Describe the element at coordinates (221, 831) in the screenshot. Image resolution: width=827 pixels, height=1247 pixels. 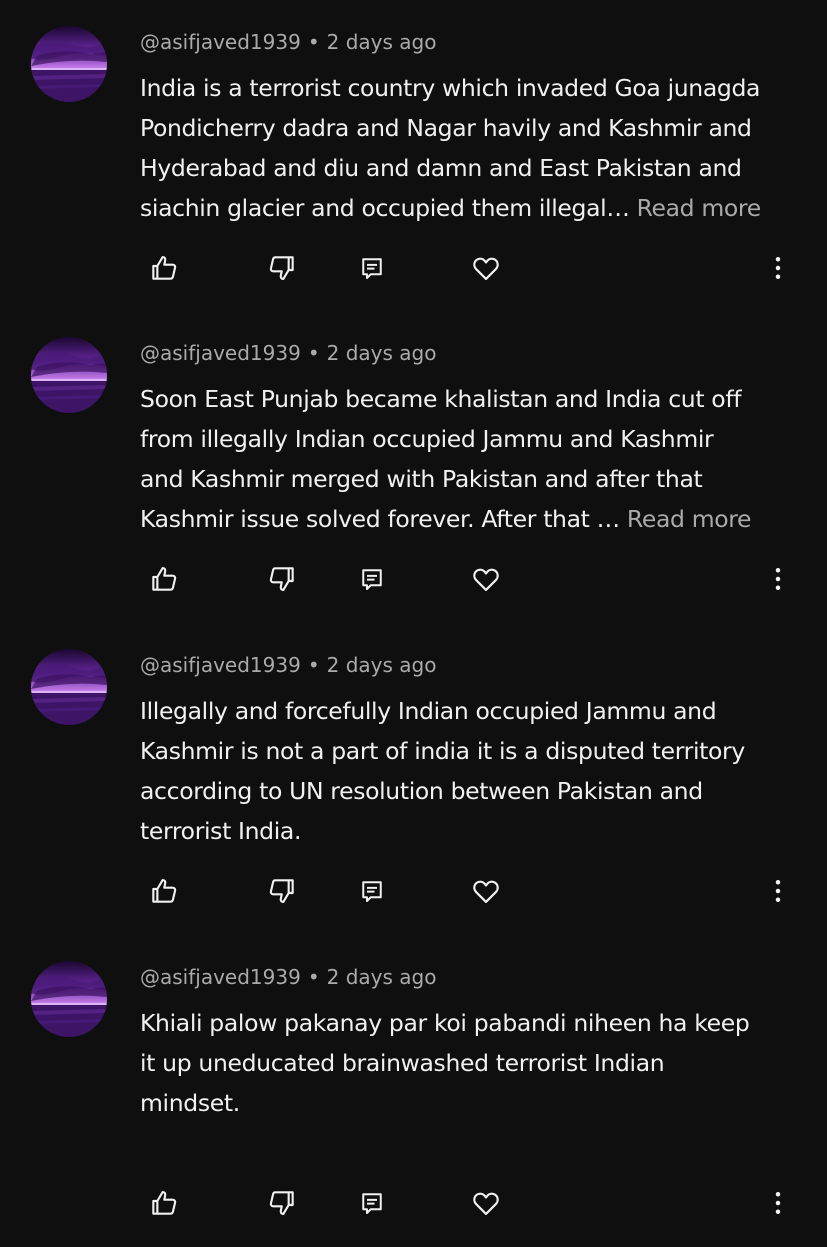
I see `comment-text-line: terrorist India.` at that location.